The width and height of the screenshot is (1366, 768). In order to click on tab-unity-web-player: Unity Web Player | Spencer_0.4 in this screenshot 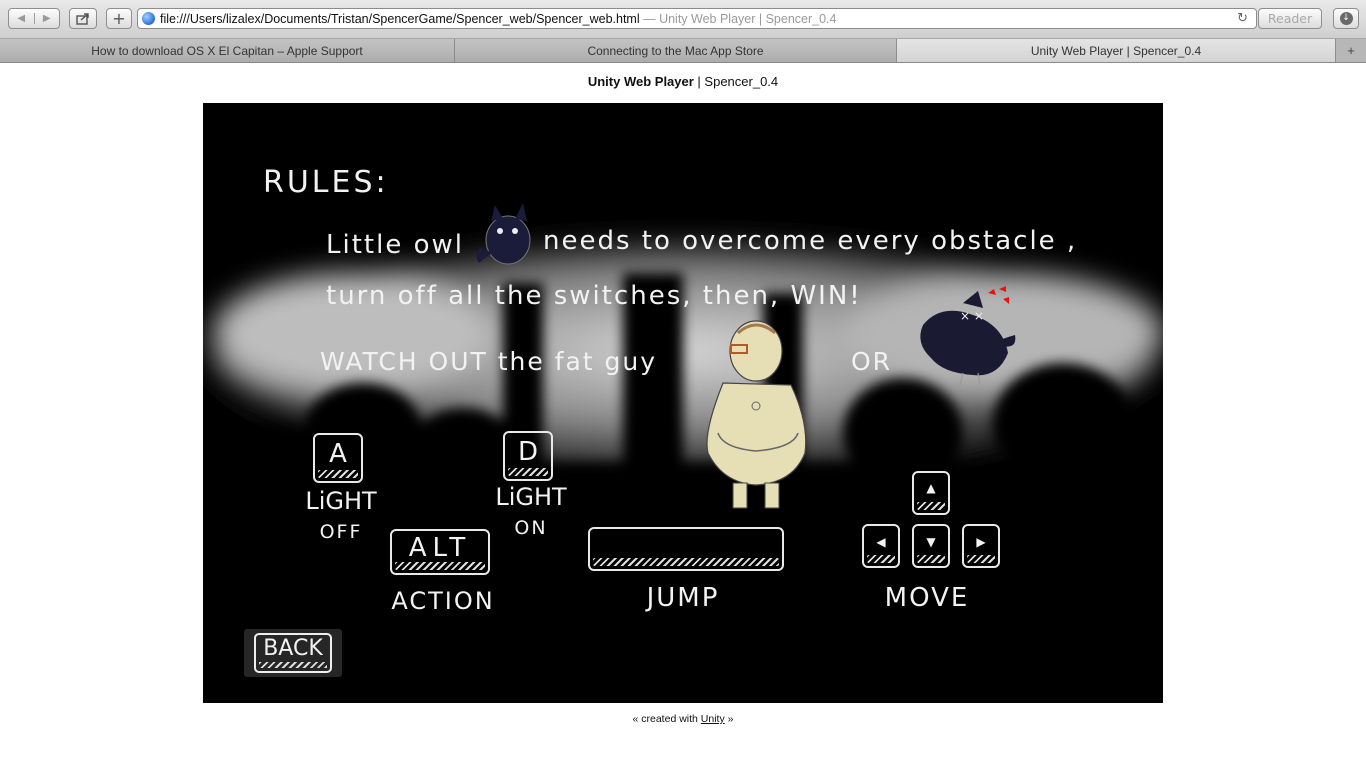, I will do `click(1116, 50)`.